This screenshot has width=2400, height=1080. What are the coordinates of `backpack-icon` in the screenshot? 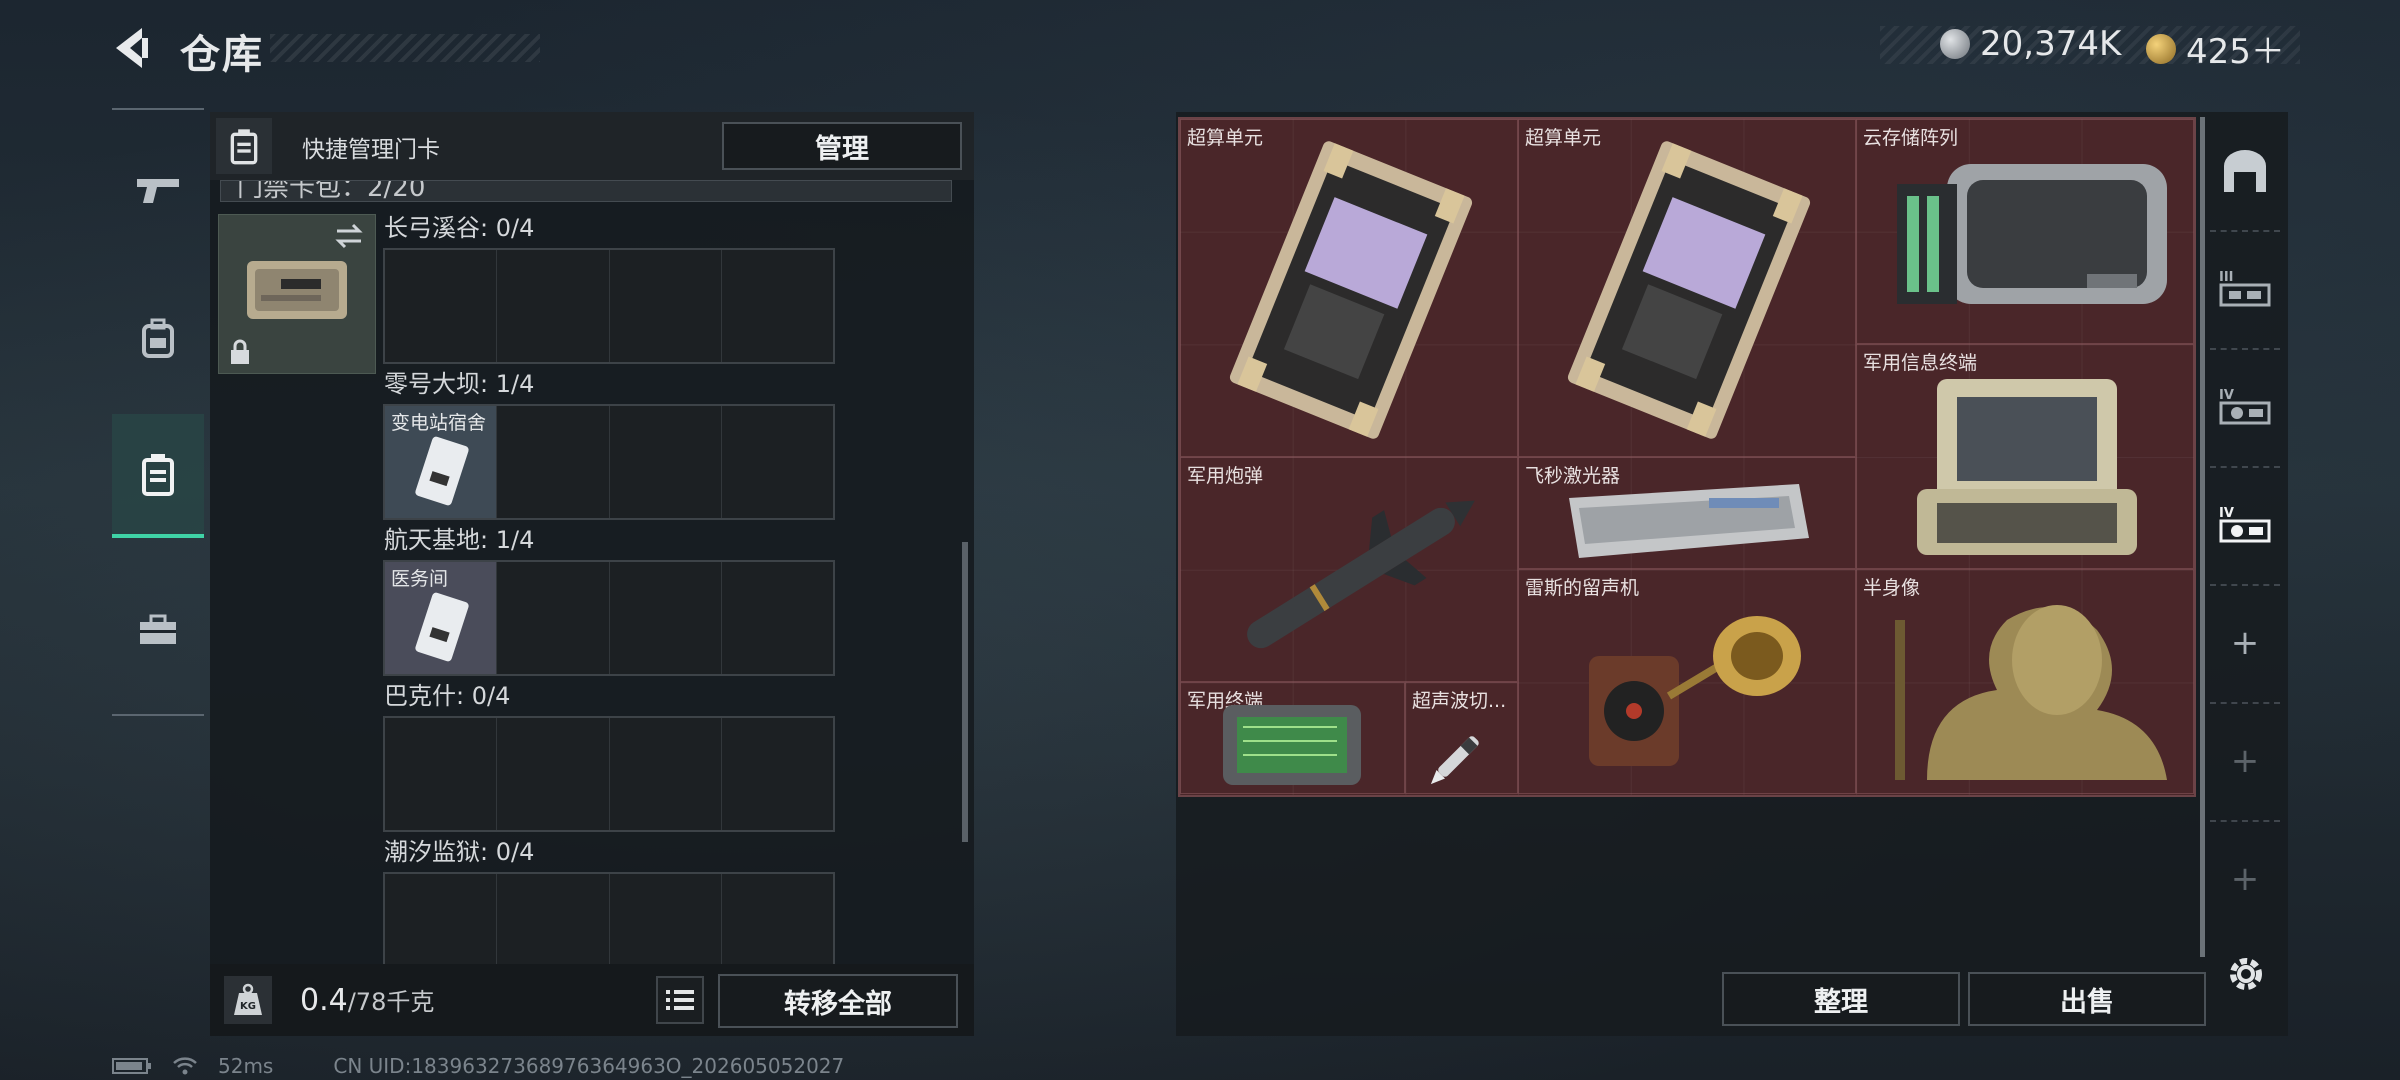 It's located at (158, 338).